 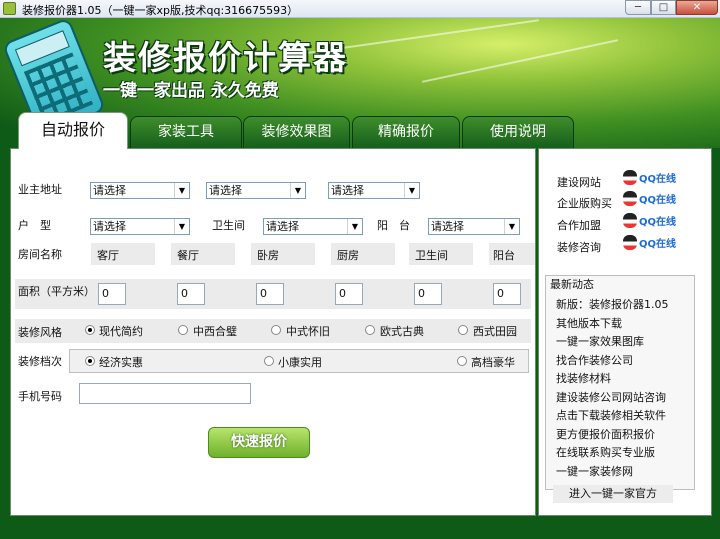 I want to click on style-radio-pastoral, so click(x=463, y=330).